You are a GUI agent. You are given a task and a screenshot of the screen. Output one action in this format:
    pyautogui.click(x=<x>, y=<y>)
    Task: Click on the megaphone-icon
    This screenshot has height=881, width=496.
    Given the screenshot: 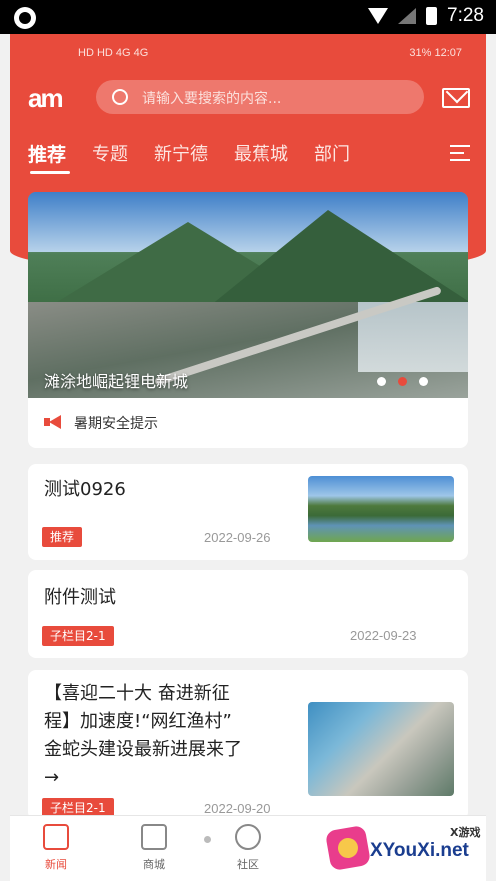 What is the action you would take?
    pyautogui.click(x=53, y=422)
    